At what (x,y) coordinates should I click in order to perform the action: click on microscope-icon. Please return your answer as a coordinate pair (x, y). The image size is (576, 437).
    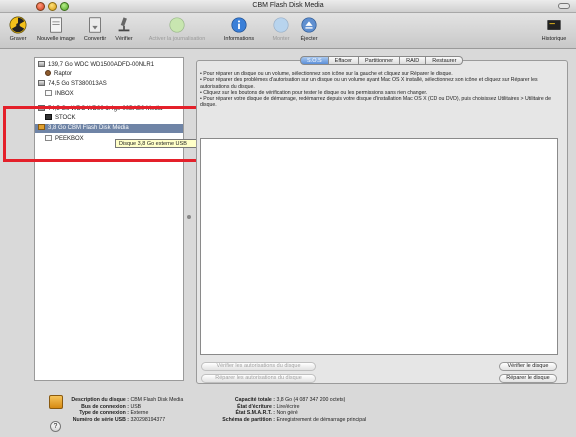
    Looking at the image, I should click on (124, 24).